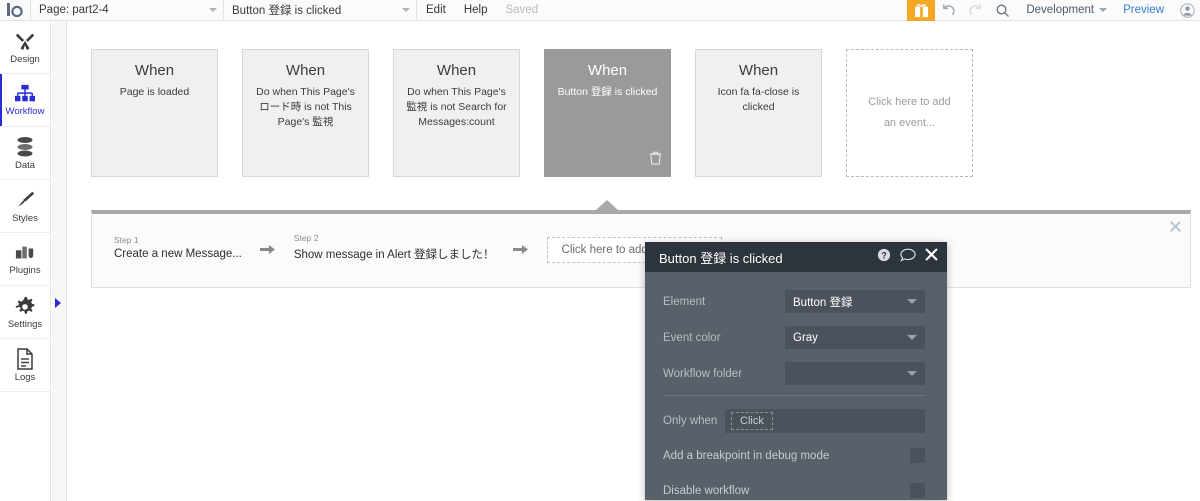  I want to click on workflow-selector: Button 登録 is clicked, so click(320, 10).